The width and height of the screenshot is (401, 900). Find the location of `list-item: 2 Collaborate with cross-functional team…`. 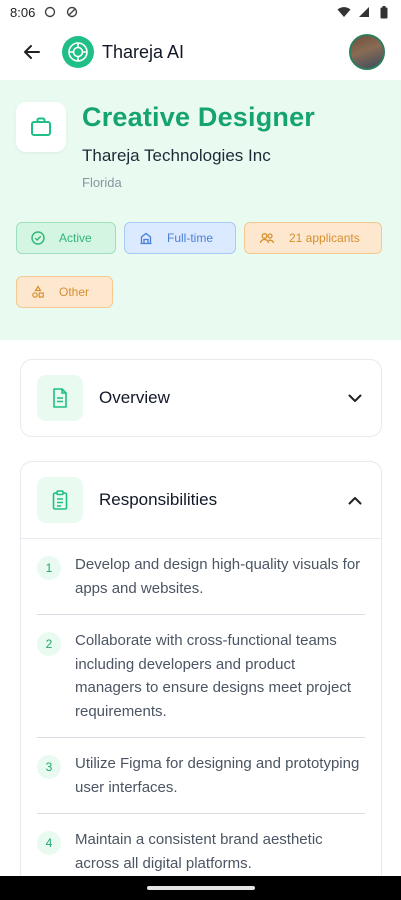

list-item: 2 Collaborate with cross-functional team… is located at coordinates (201, 676).